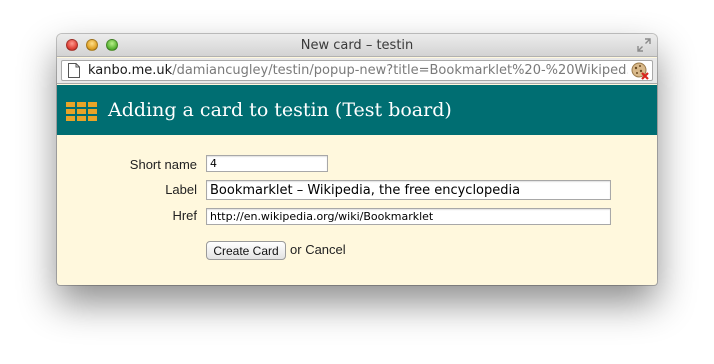 The width and height of the screenshot is (714, 364). I want to click on or-cancel: or Cancel, so click(318, 249).